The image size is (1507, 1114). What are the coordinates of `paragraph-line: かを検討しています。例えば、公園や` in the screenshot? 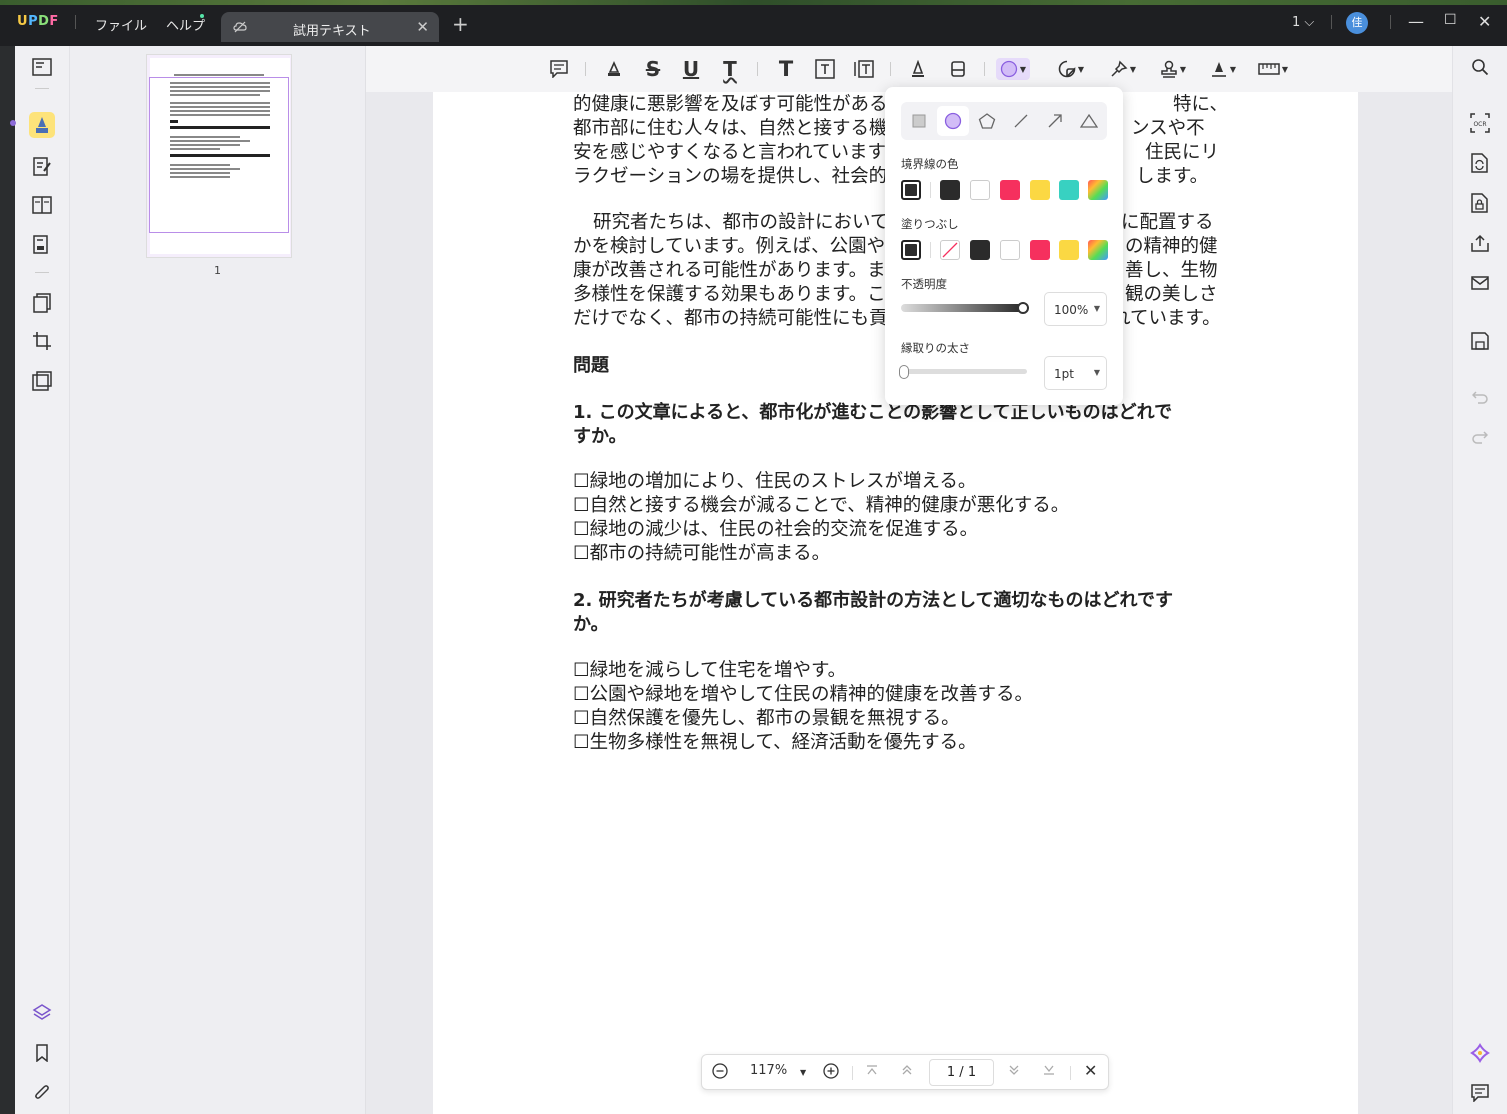 It's located at (729, 246).